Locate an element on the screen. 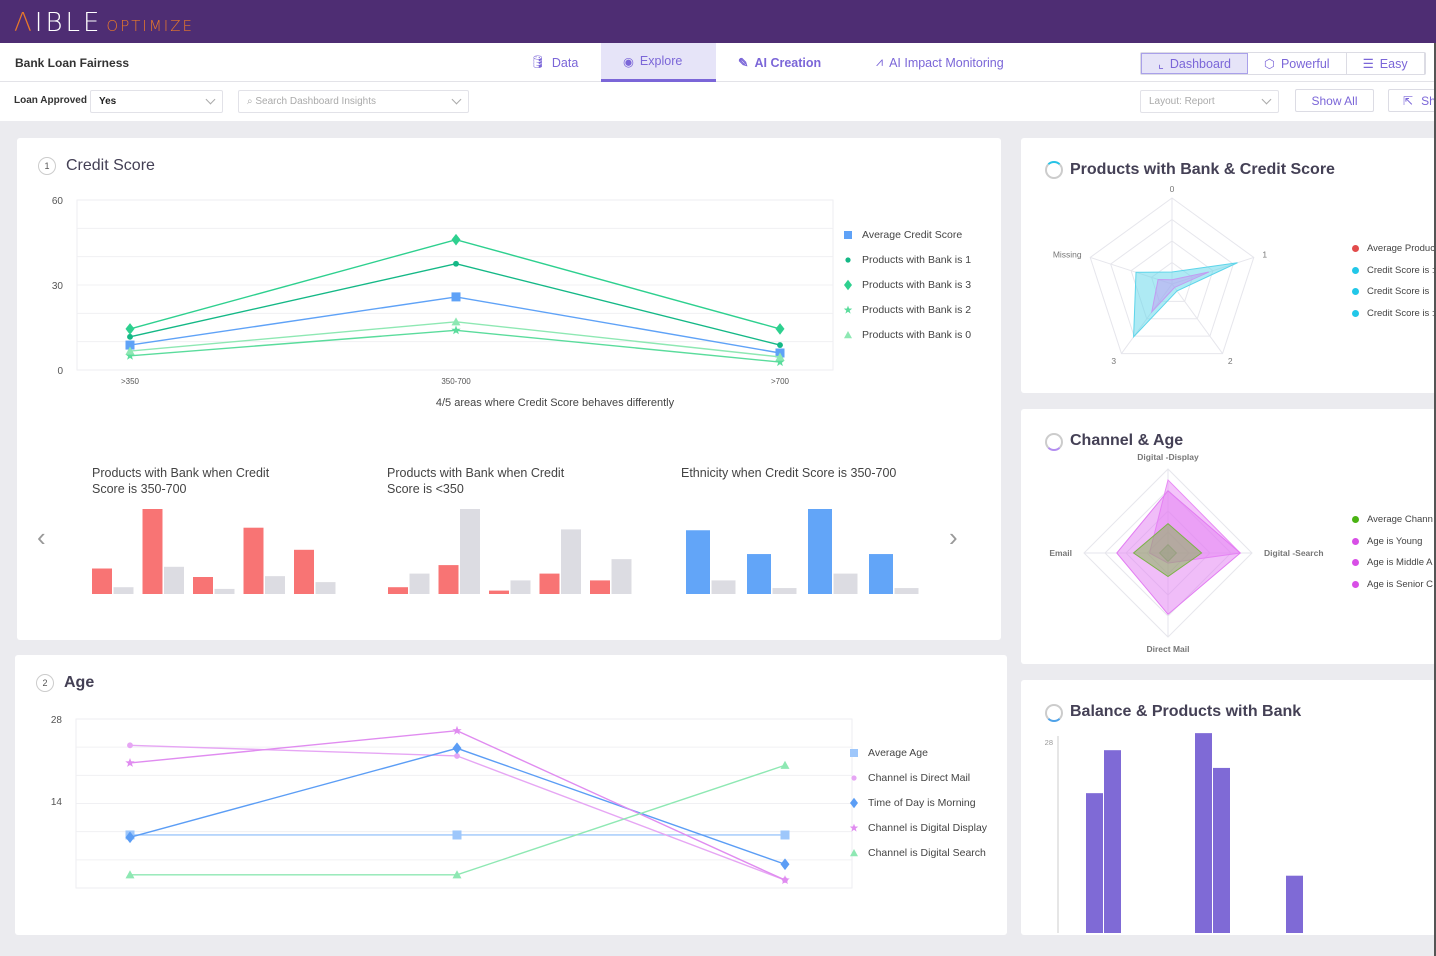 The height and width of the screenshot is (956, 1436). mode-easy: ☰ Easy is located at coordinates (1386, 63).